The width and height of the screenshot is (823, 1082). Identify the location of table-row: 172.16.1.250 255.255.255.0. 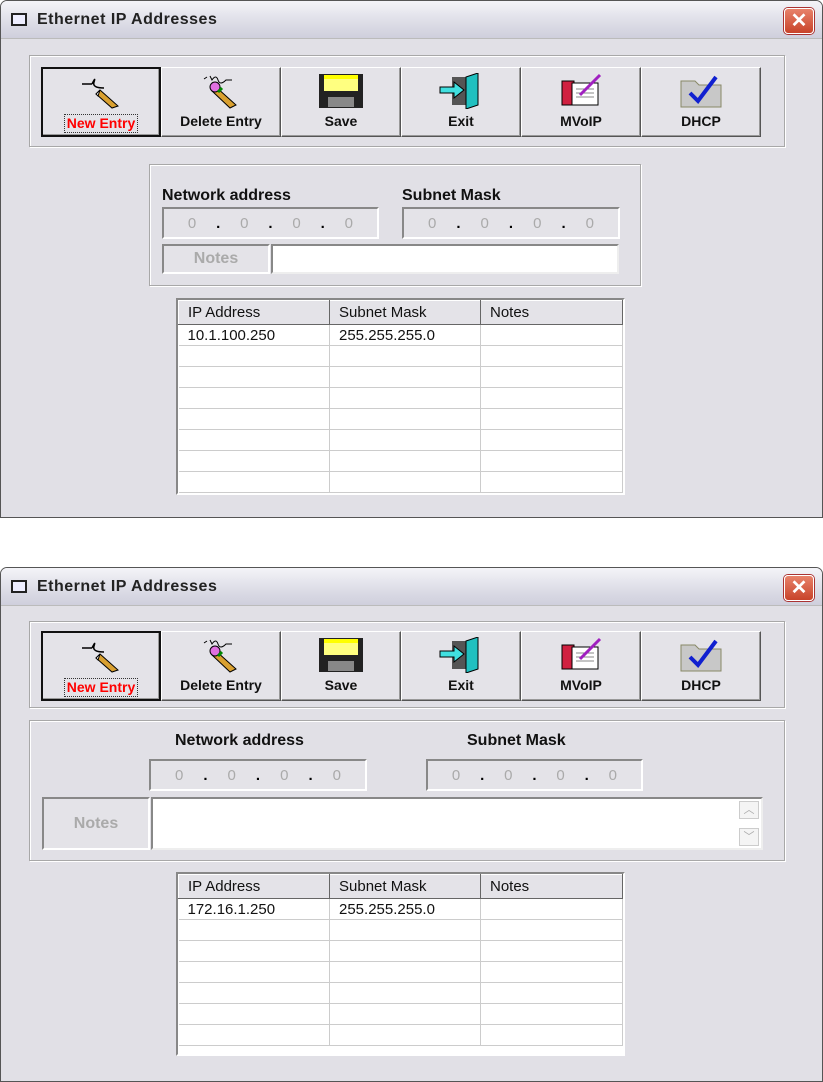
(400, 909).